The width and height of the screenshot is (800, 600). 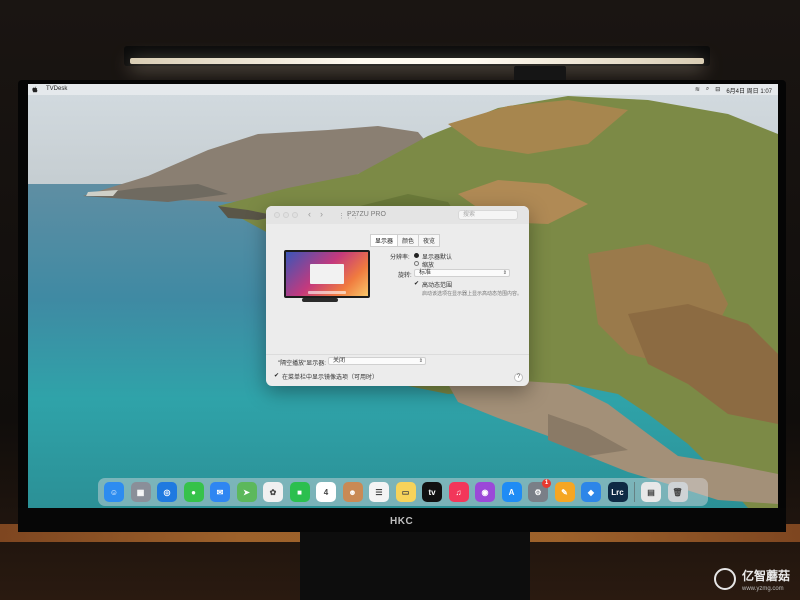 I want to click on help-button: ?, so click(x=518, y=377).